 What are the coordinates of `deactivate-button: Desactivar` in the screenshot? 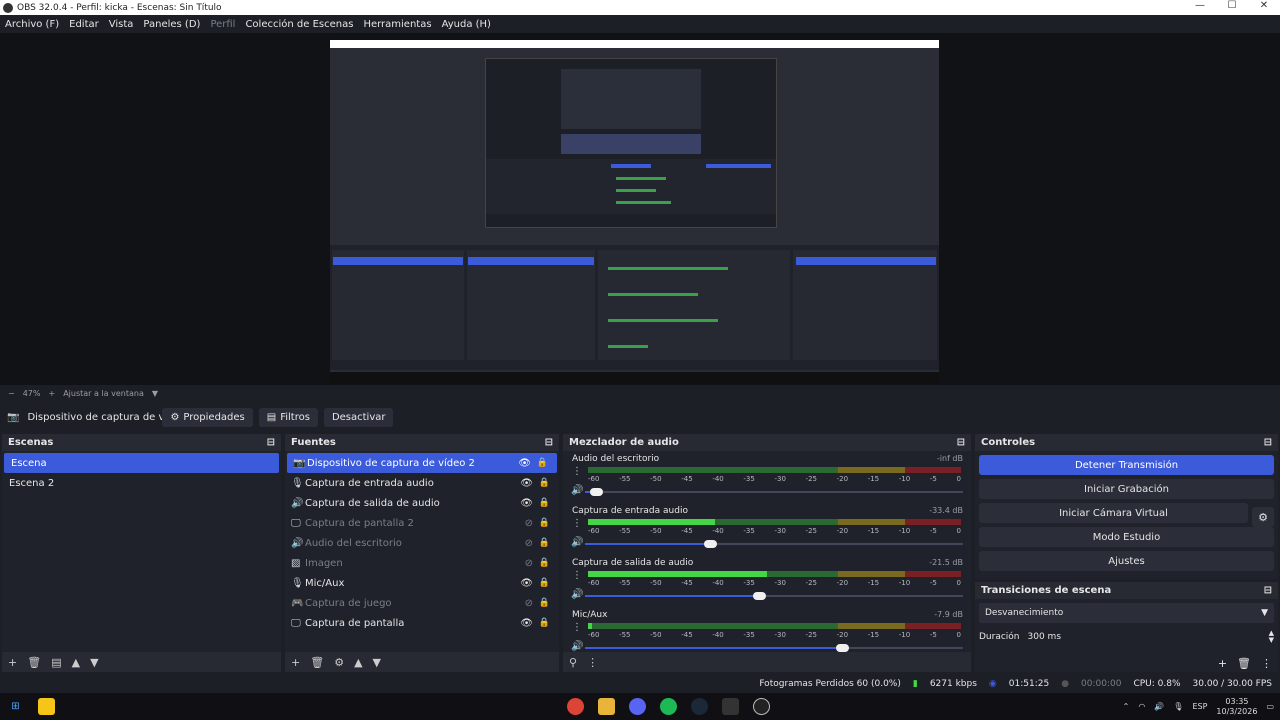 It's located at (358, 417).